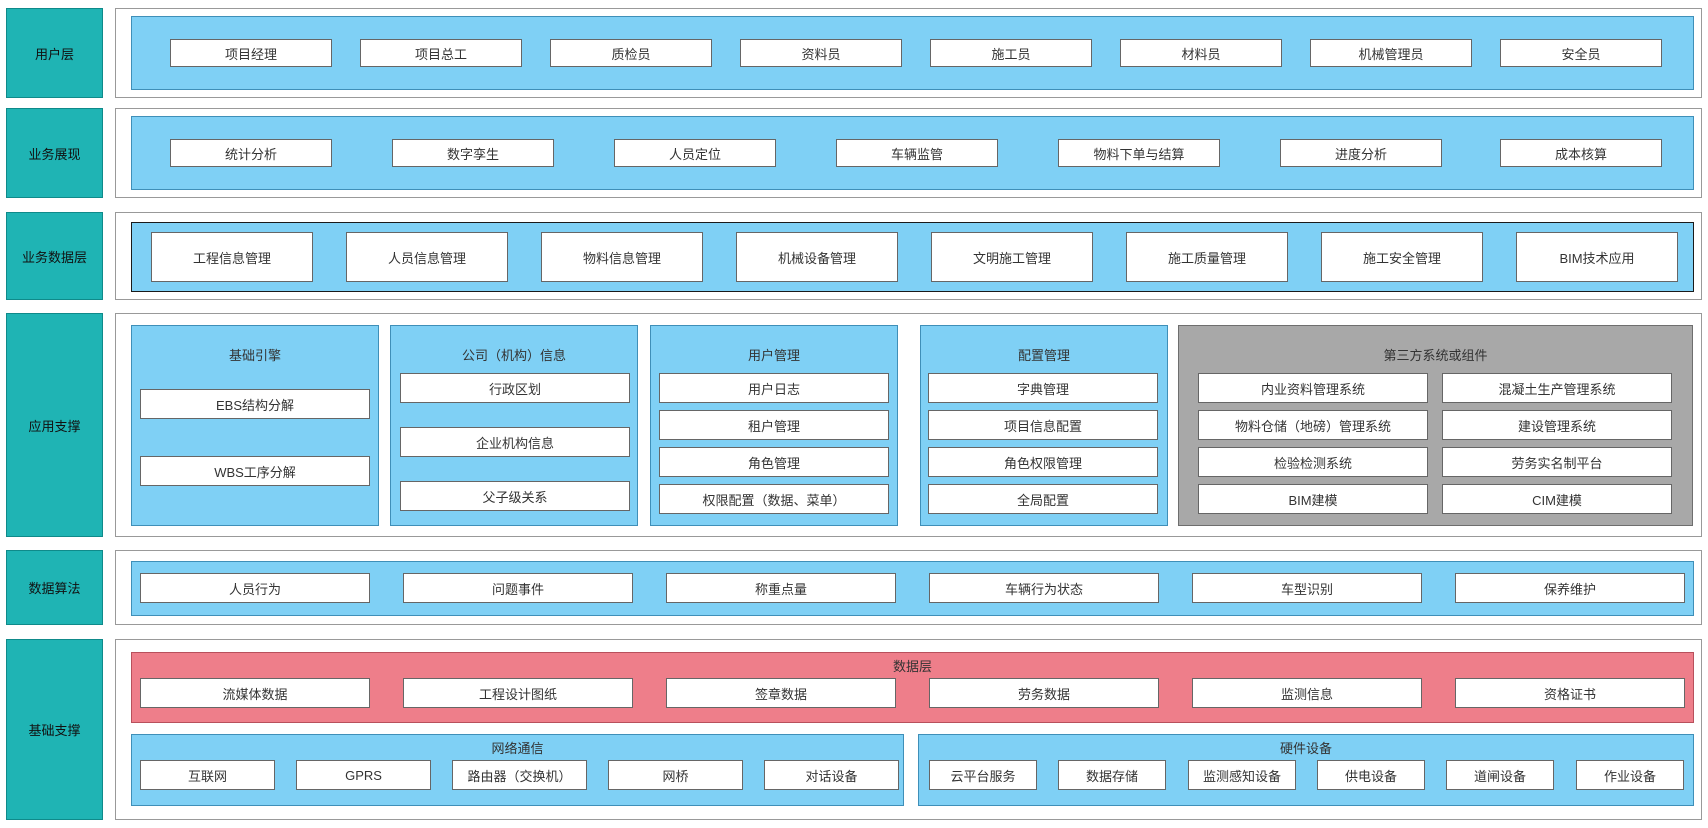 This screenshot has width=1708, height=828. What do you see at coordinates (1307, 588) in the screenshot?
I see `algorithm-box: 车型识别` at bounding box center [1307, 588].